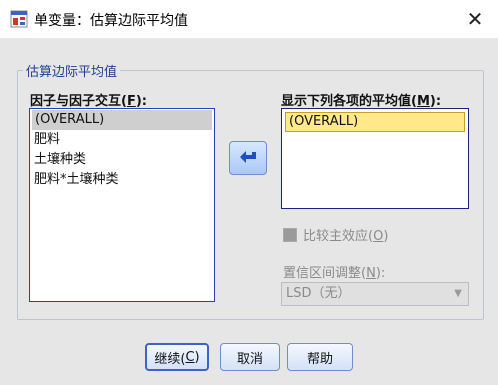  I want to click on display-means-listbox: (OVERALL), so click(375, 158).